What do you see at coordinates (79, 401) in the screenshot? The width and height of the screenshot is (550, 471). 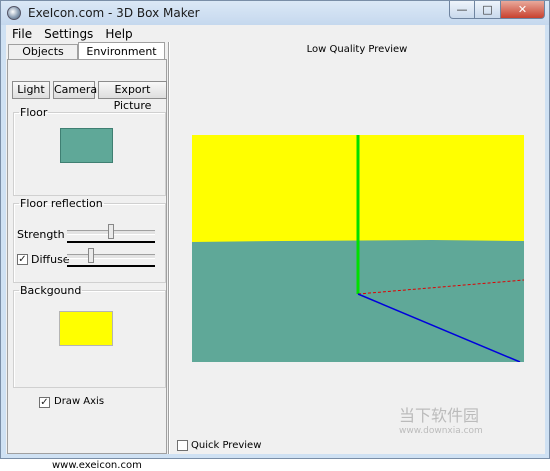 I see `draw-axis-label: Draw Axis` at bounding box center [79, 401].